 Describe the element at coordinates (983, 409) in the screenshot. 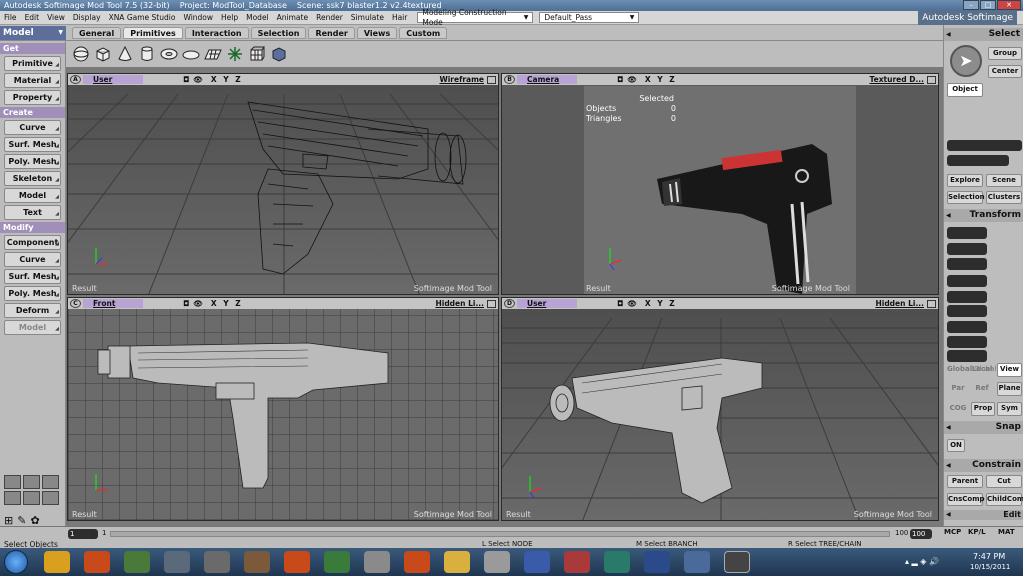

I see `prop-toggle: Prop` at that location.